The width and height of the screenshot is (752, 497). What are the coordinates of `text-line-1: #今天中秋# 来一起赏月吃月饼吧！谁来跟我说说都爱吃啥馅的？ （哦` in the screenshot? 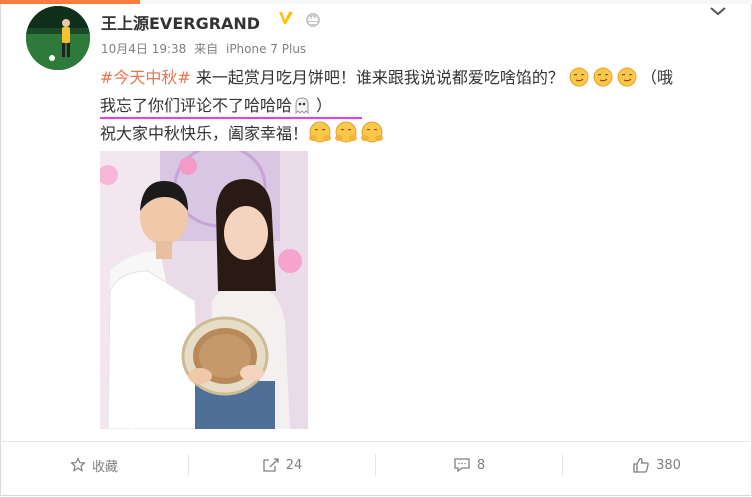 It's located at (420, 78).